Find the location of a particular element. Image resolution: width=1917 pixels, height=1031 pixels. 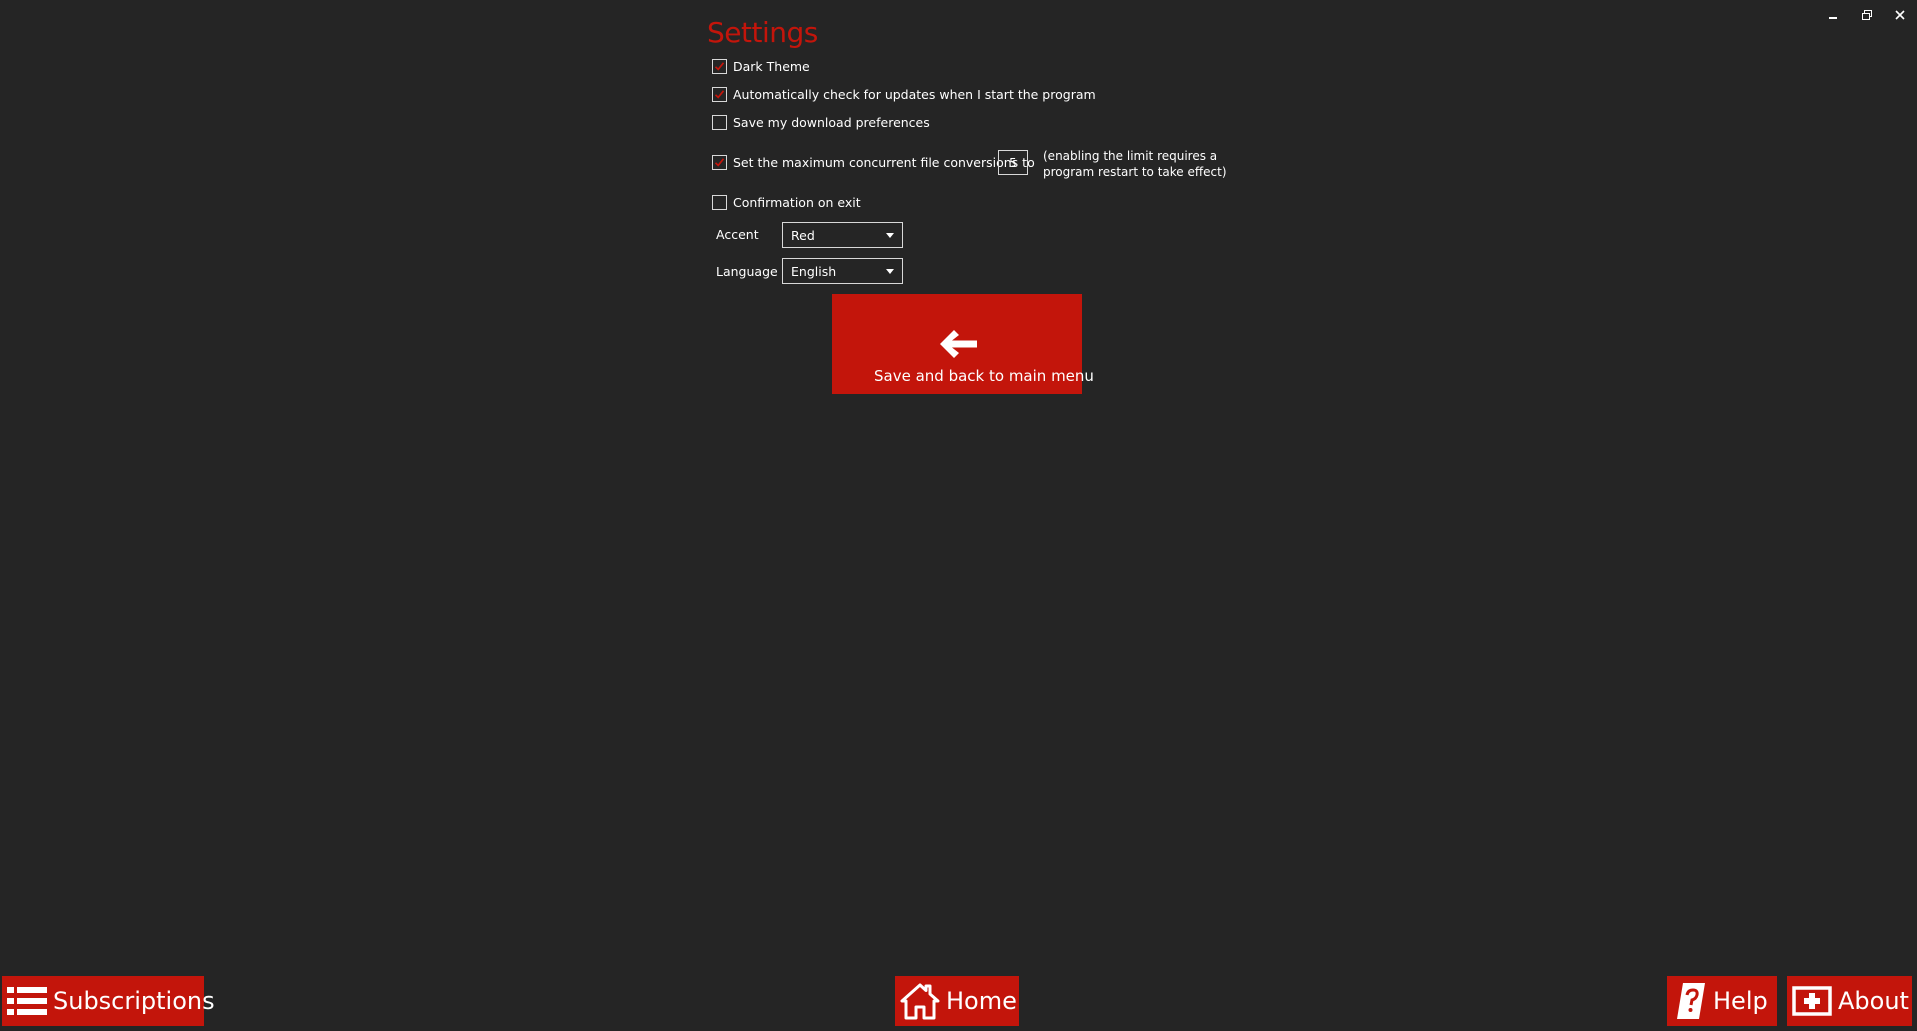

accent-select: Red is located at coordinates (842, 235).